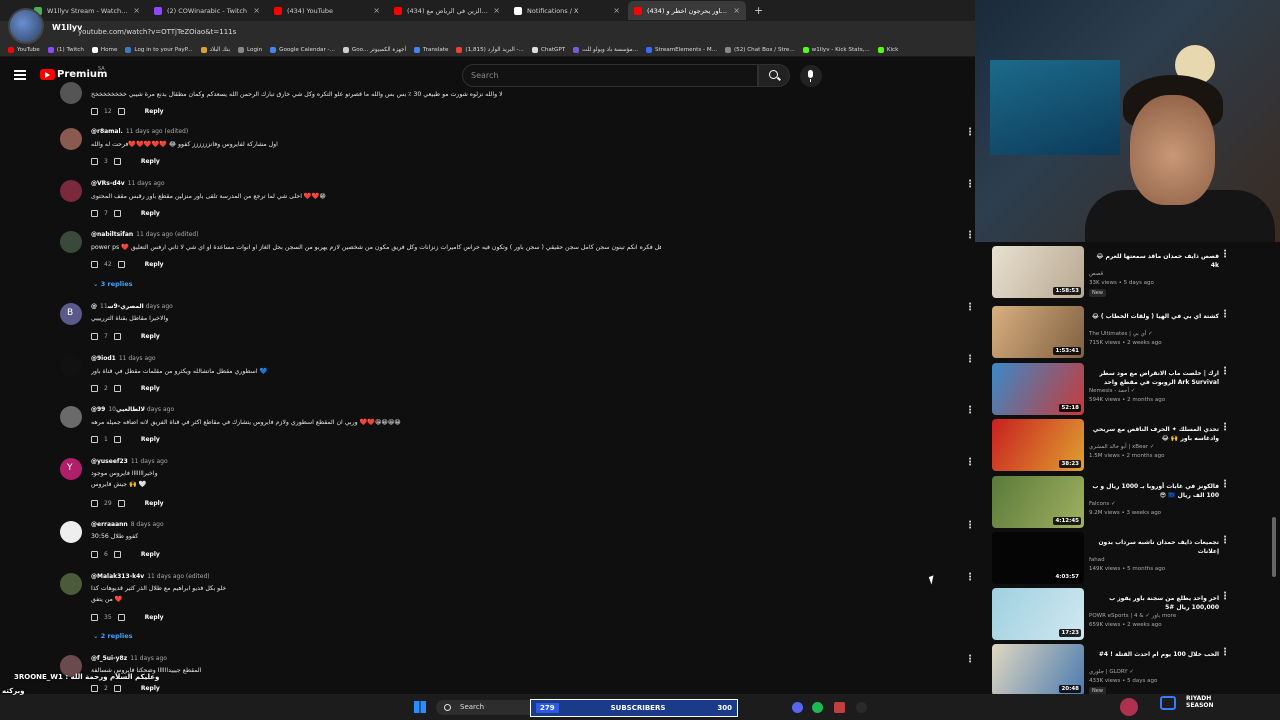  What do you see at coordinates (157, 32) in the screenshot?
I see `url-text: youtube.com/watch?v=OTTjTeZOiao&t=111s` at bounding box center [157, 32].